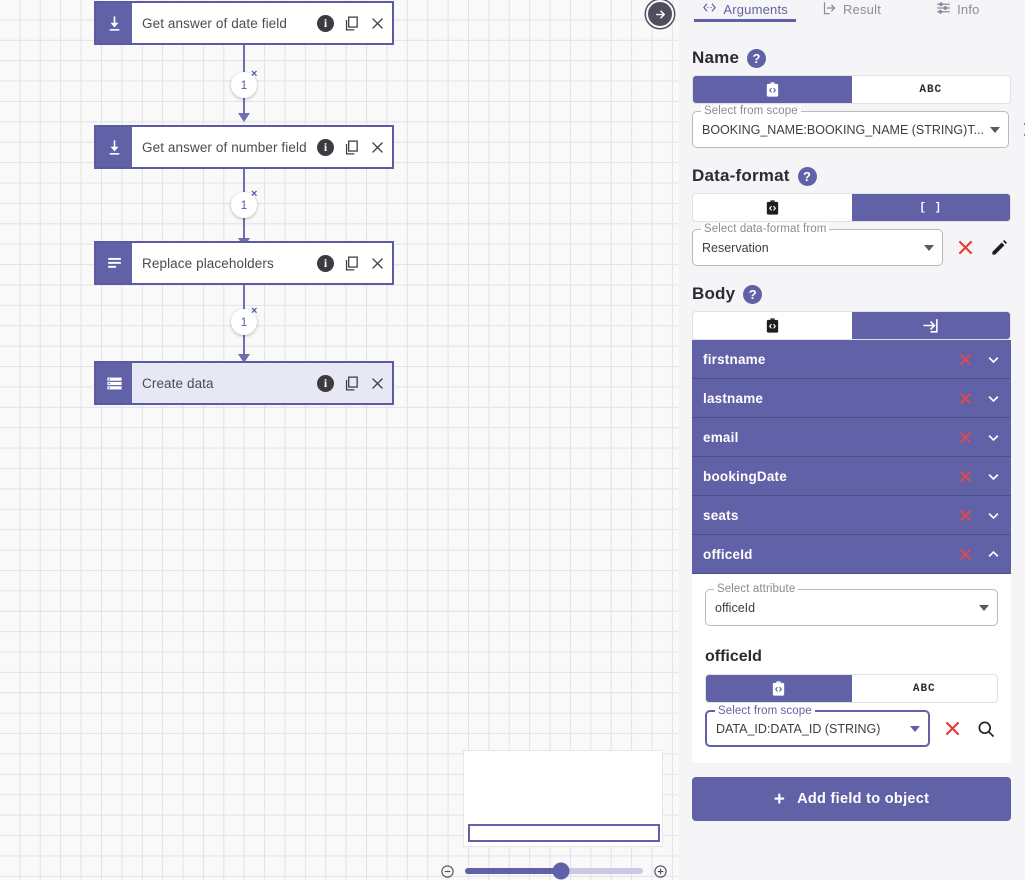 Image resolution: width=1025 pixels, height=880 pixels. I want to click on arguments-code-icon, so click(709, 9).